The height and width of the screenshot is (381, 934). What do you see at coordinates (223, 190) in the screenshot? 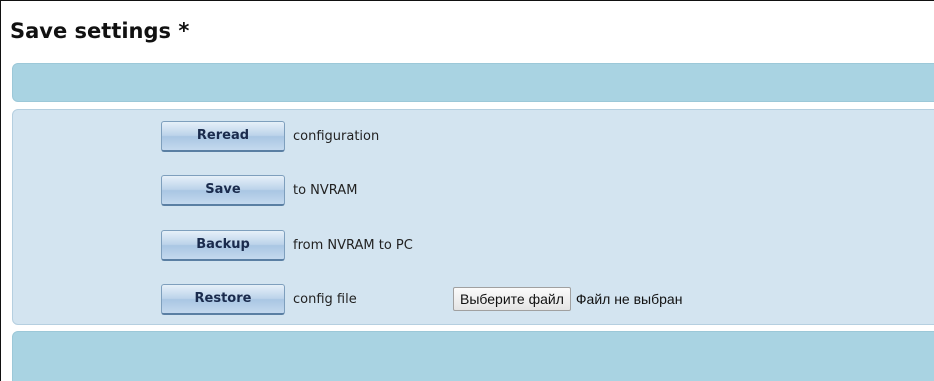
I see `save-button: Save` at bounding box center [223, 190].